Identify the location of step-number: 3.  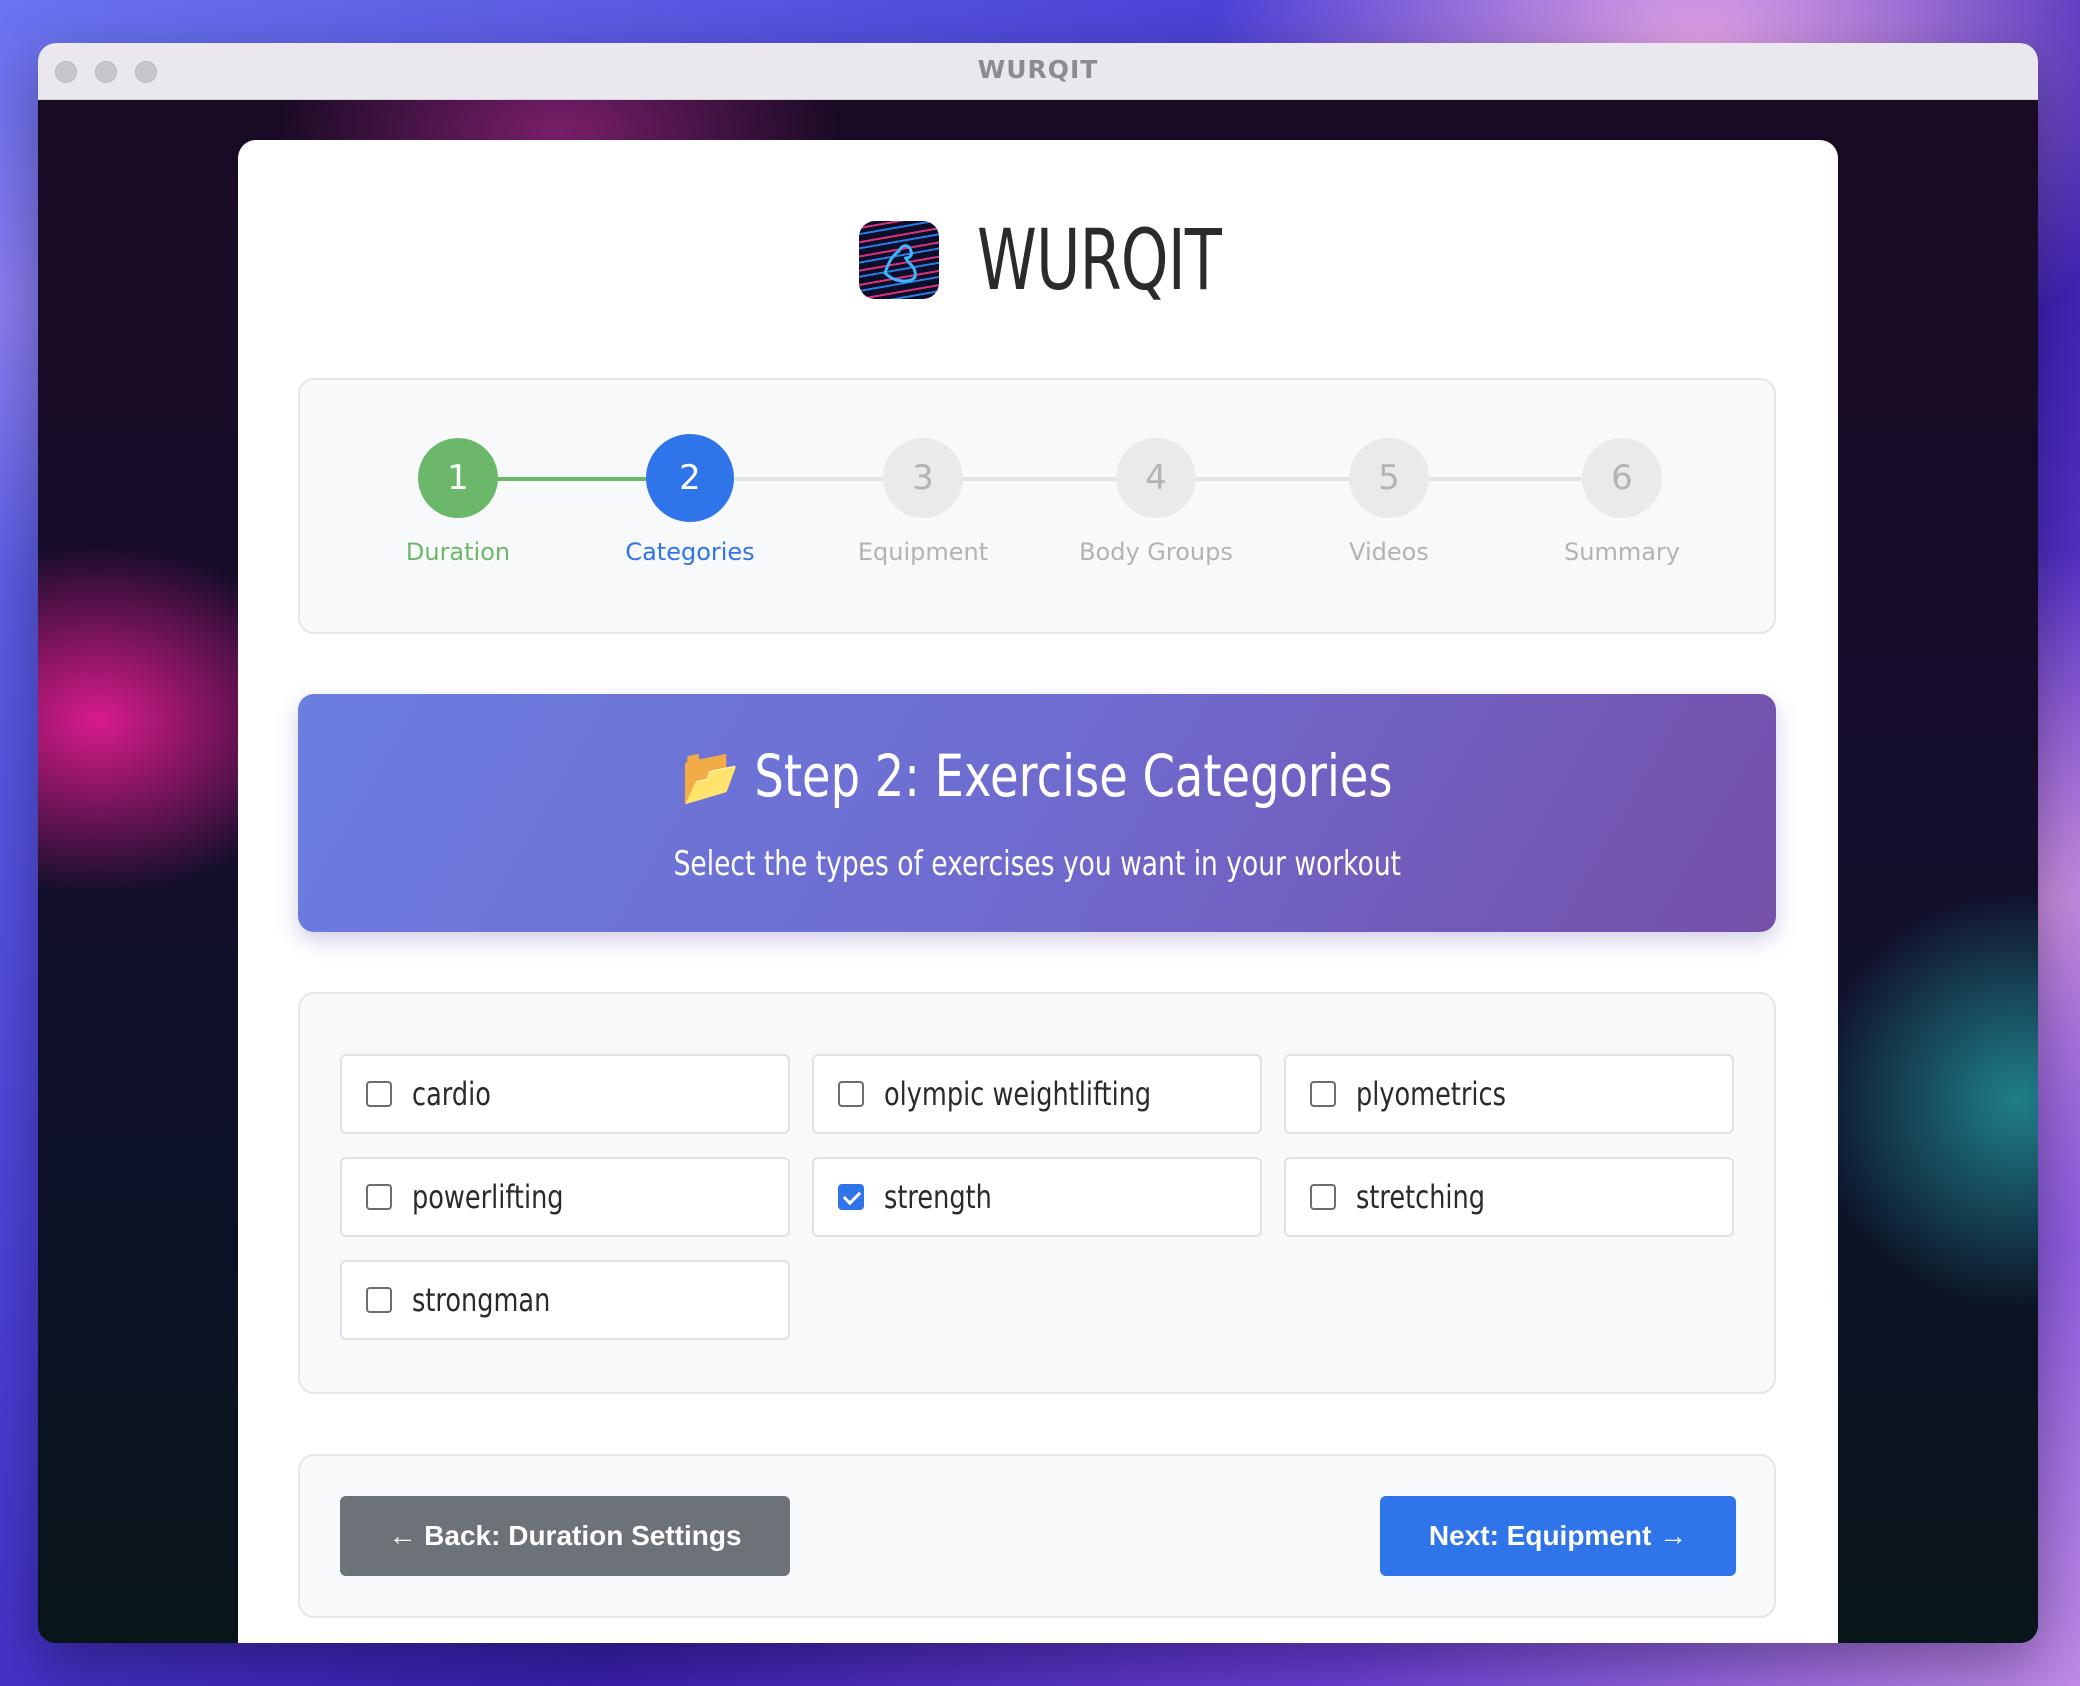
(923, 478).